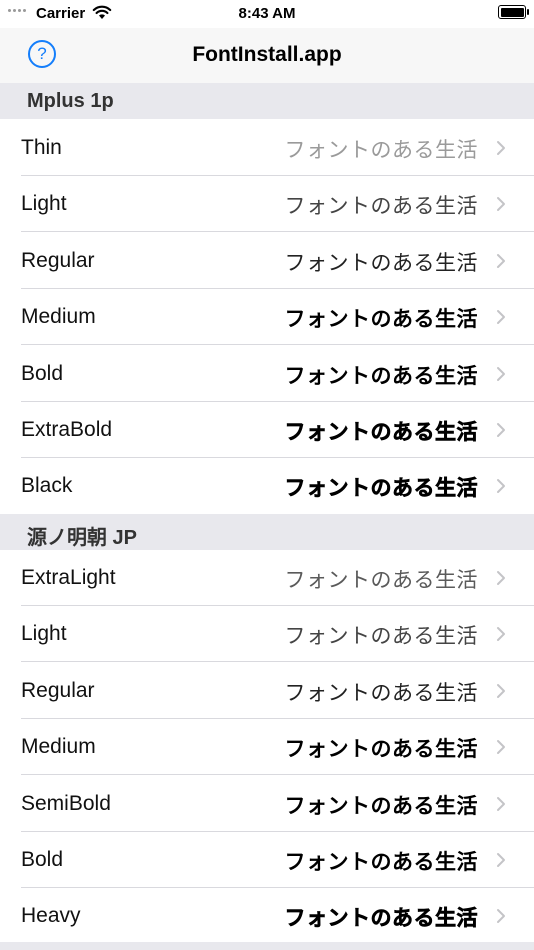 The height and width of the screenshot is (950, 534). What do you see at coordinates (70, 101) in the screenshot?
I see `section-title: Mplus 1p` at bounding box center [70, 101].